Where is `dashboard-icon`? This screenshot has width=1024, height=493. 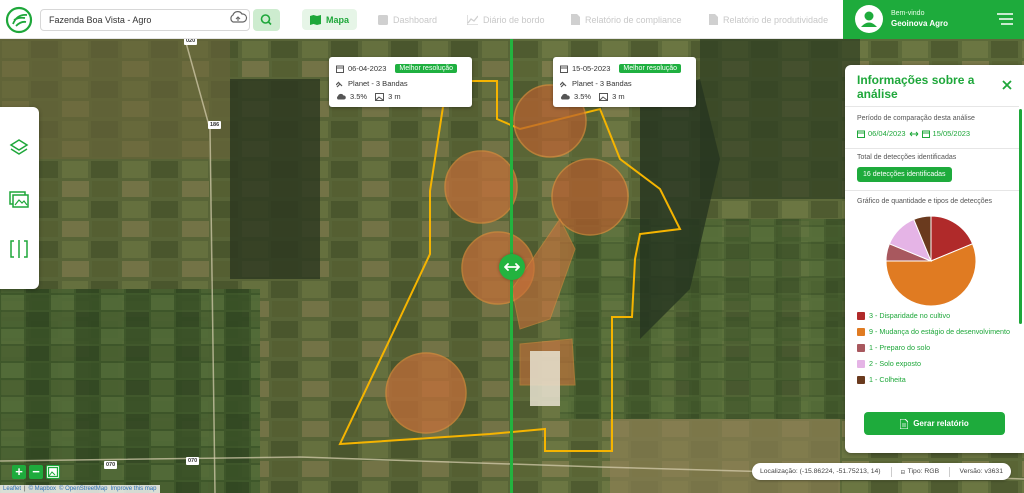 dashboard-icon is located at coordinates (383, 19).